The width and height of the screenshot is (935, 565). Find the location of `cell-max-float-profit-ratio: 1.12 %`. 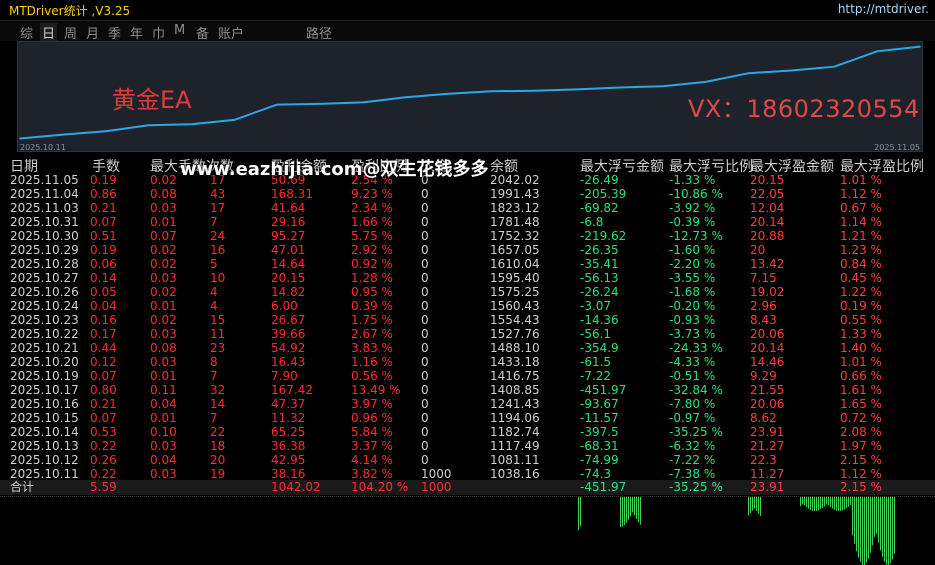

cell-max-float-profit-ratio: 1.12 % is located at coordinates (861, 194).